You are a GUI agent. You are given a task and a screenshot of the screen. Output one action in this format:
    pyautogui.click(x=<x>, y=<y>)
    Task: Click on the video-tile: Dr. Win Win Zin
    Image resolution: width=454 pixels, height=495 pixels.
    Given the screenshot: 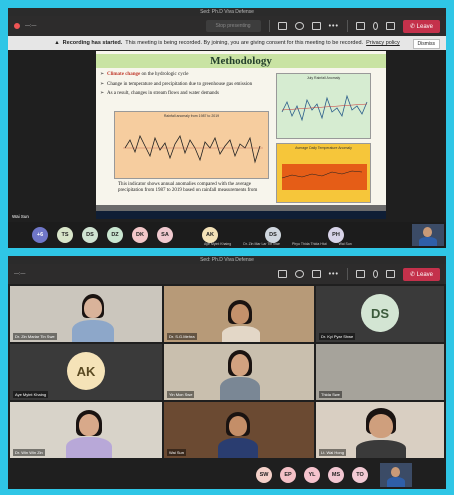 What is the action you would take?
    pyautogui.click(x=86, y=430)
    